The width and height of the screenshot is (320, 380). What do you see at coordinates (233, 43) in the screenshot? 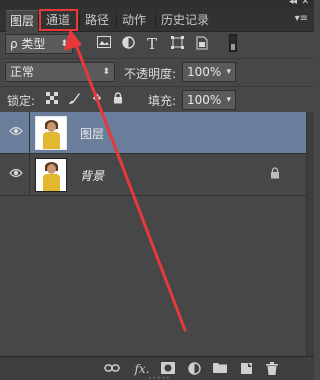
I see `filter-toggle-switch` at bounding box center [233, 43].